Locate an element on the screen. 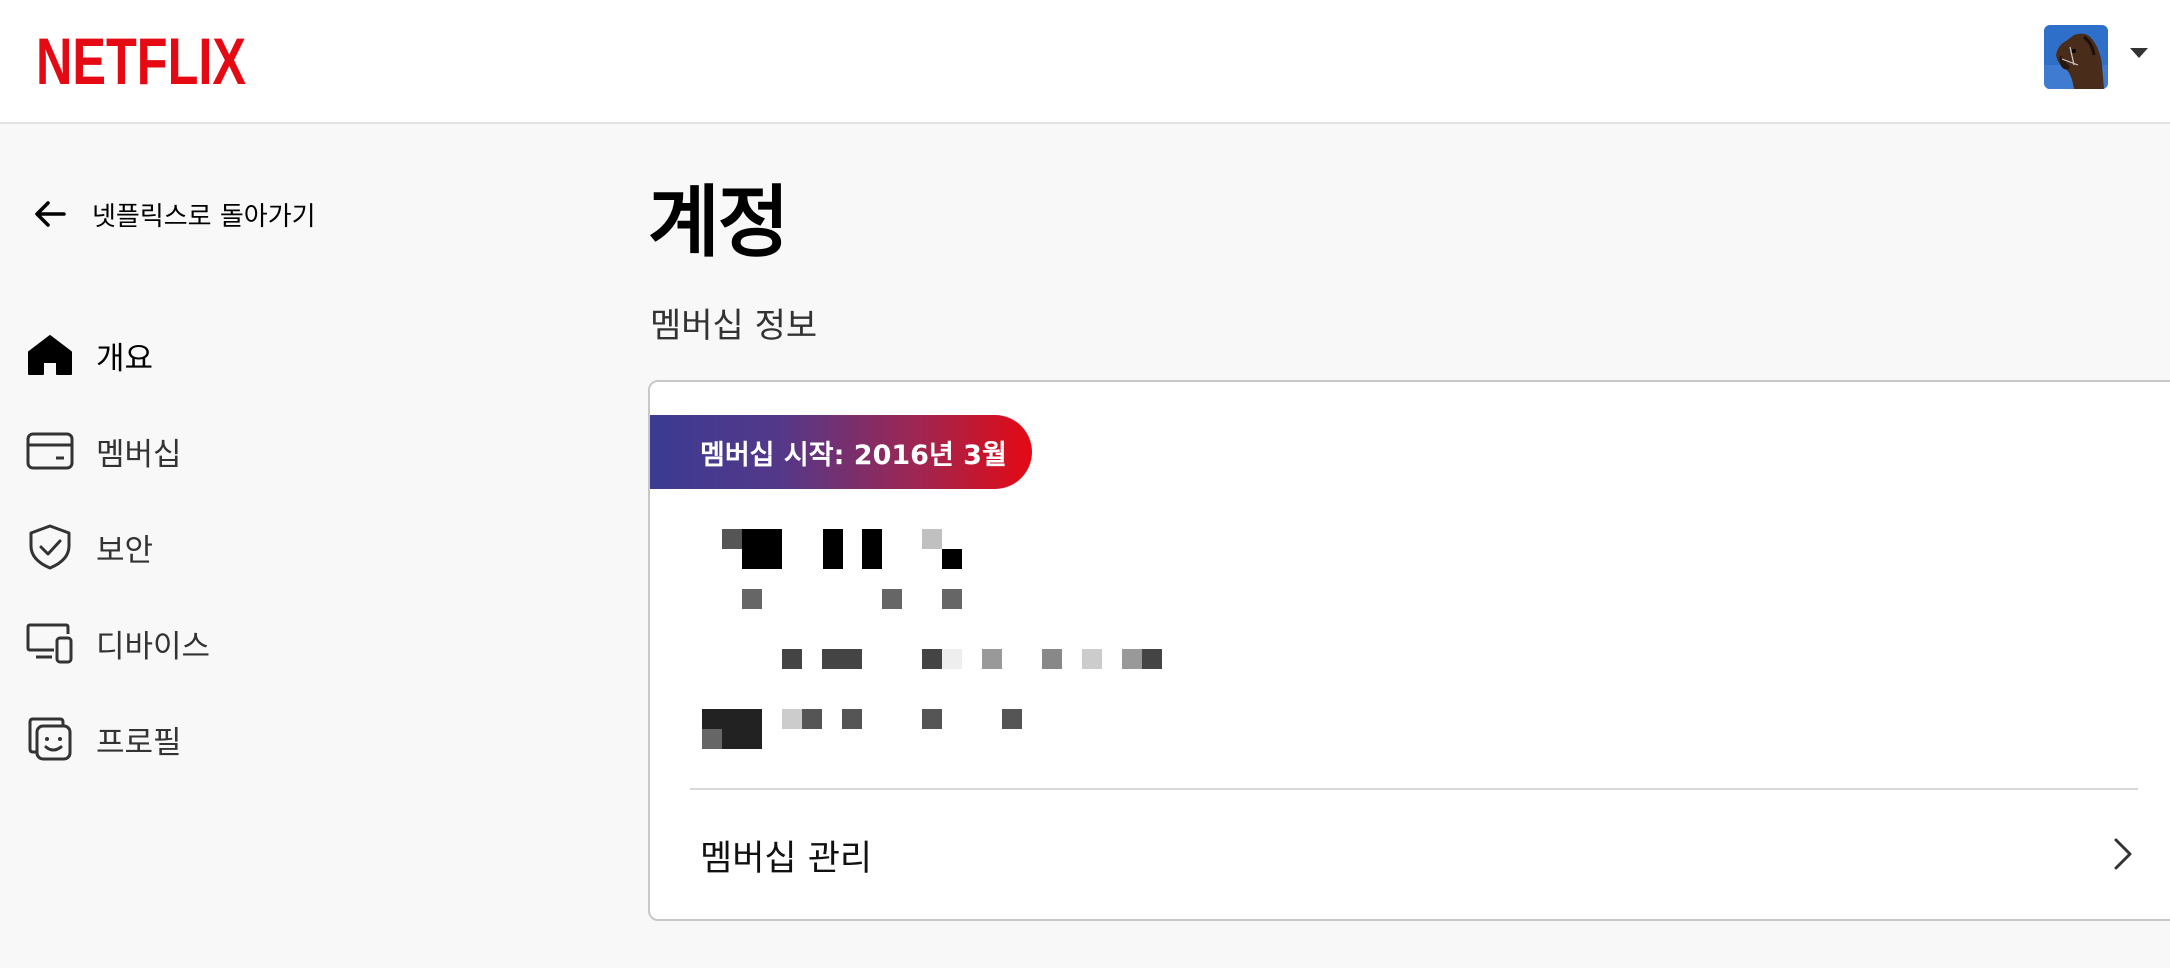  devices-icon is located at coordinates (50, 643).